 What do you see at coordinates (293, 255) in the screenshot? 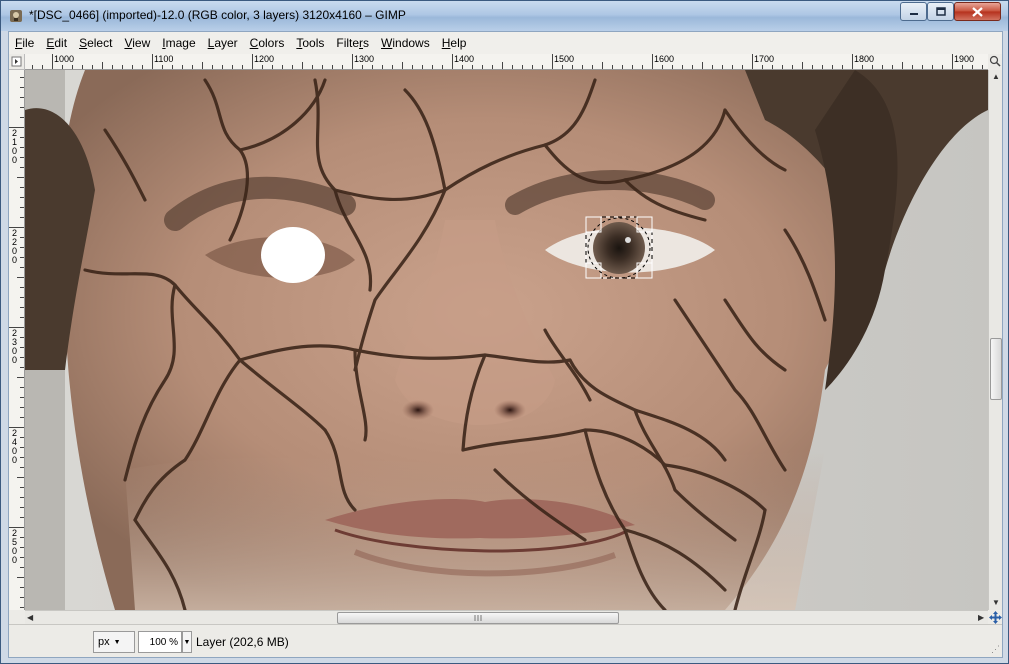
I see `white-eye-patch` at bounding box center [293, 255].